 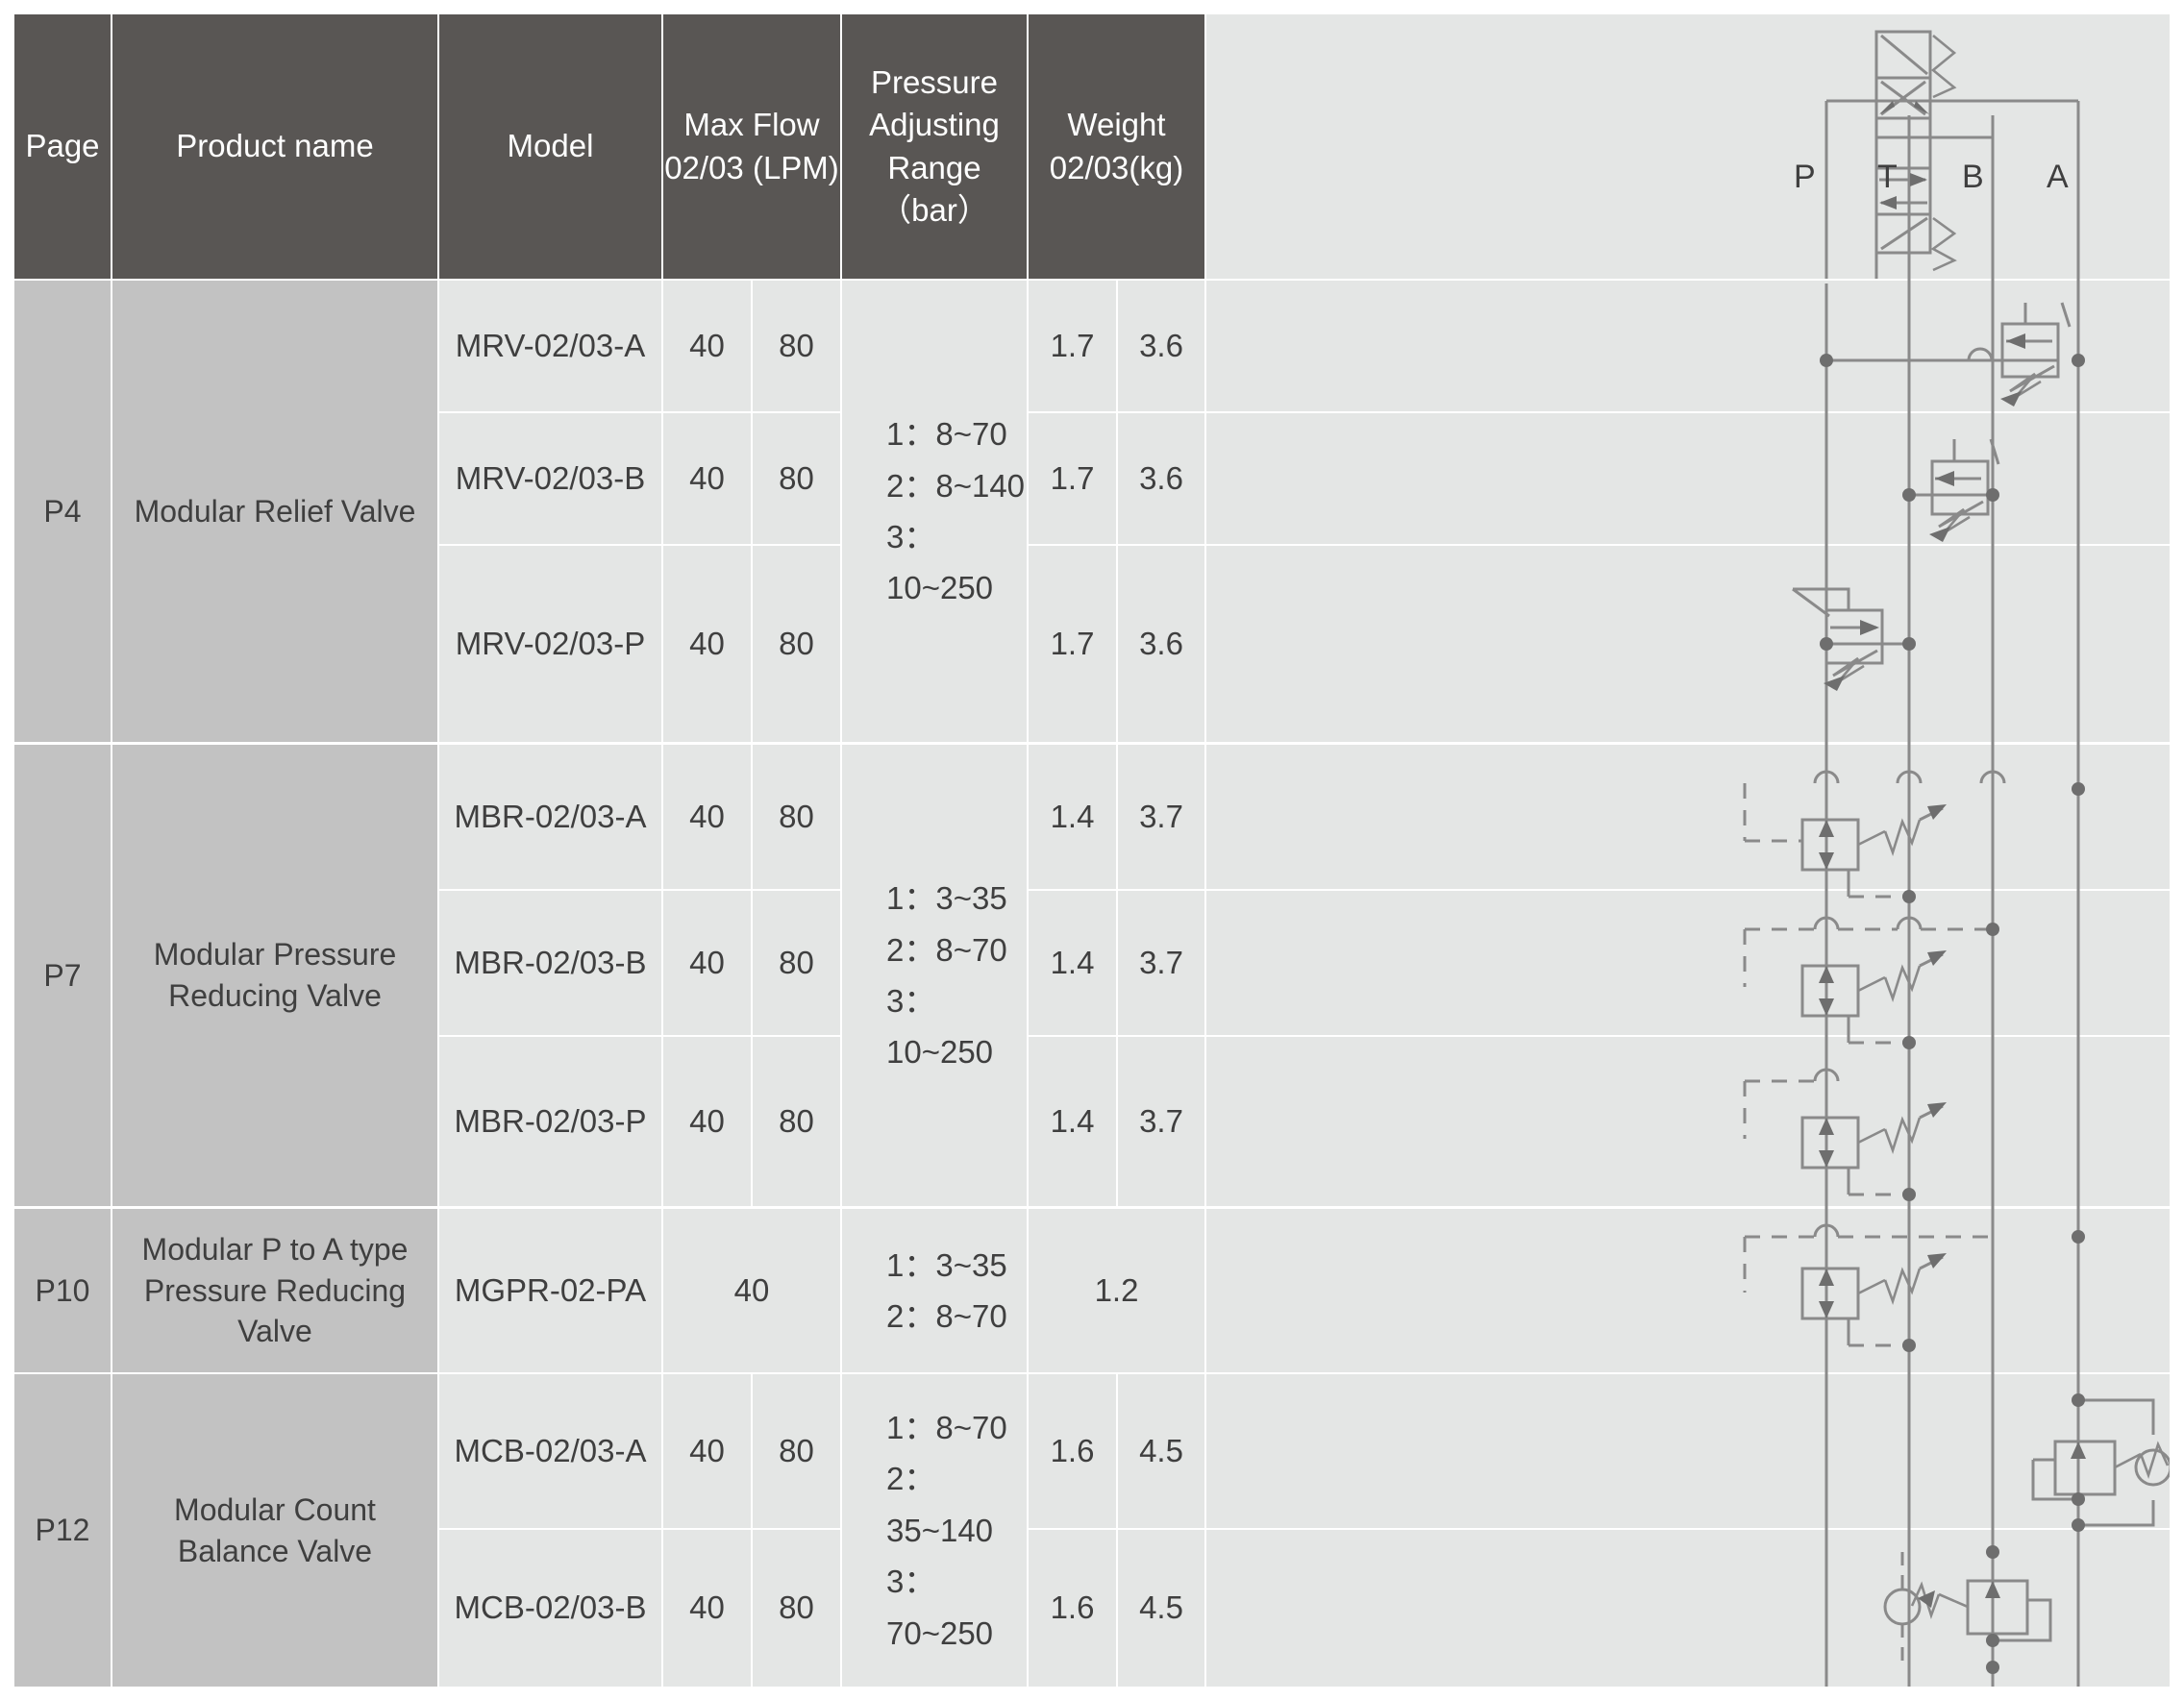 What do you see at coordinates (1688, 146) in the screenshot?
I see `column-header-symbol` at bounding box center [1688, 146].